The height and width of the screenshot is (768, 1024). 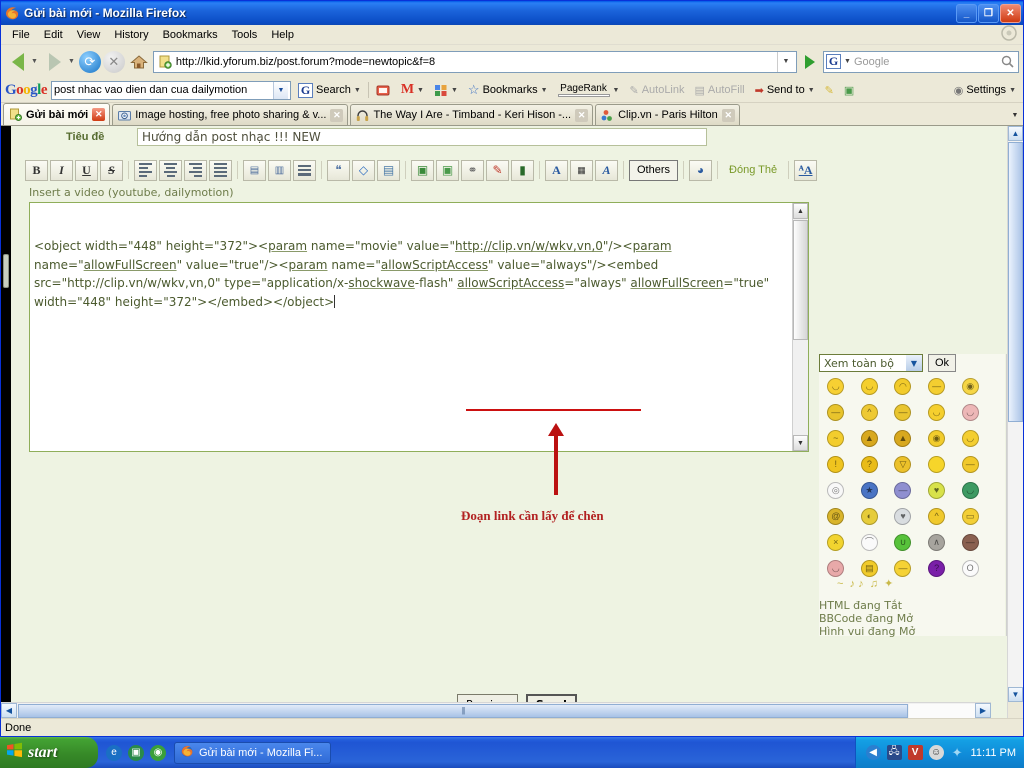 What do you see at coordinates (847, 61) in the screenshot?
I see `search-engine-dropdown-icon: ▼` at bounding box center [847, 61].